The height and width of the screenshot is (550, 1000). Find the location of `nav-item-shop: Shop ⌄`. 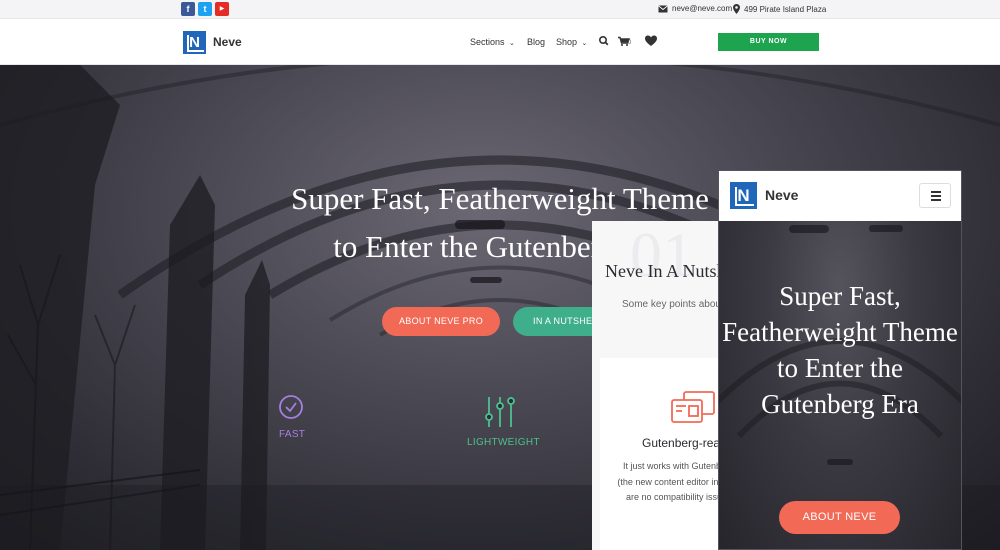

nav-item-shop: Shop ⌄ is located at coordinates (571, 42).